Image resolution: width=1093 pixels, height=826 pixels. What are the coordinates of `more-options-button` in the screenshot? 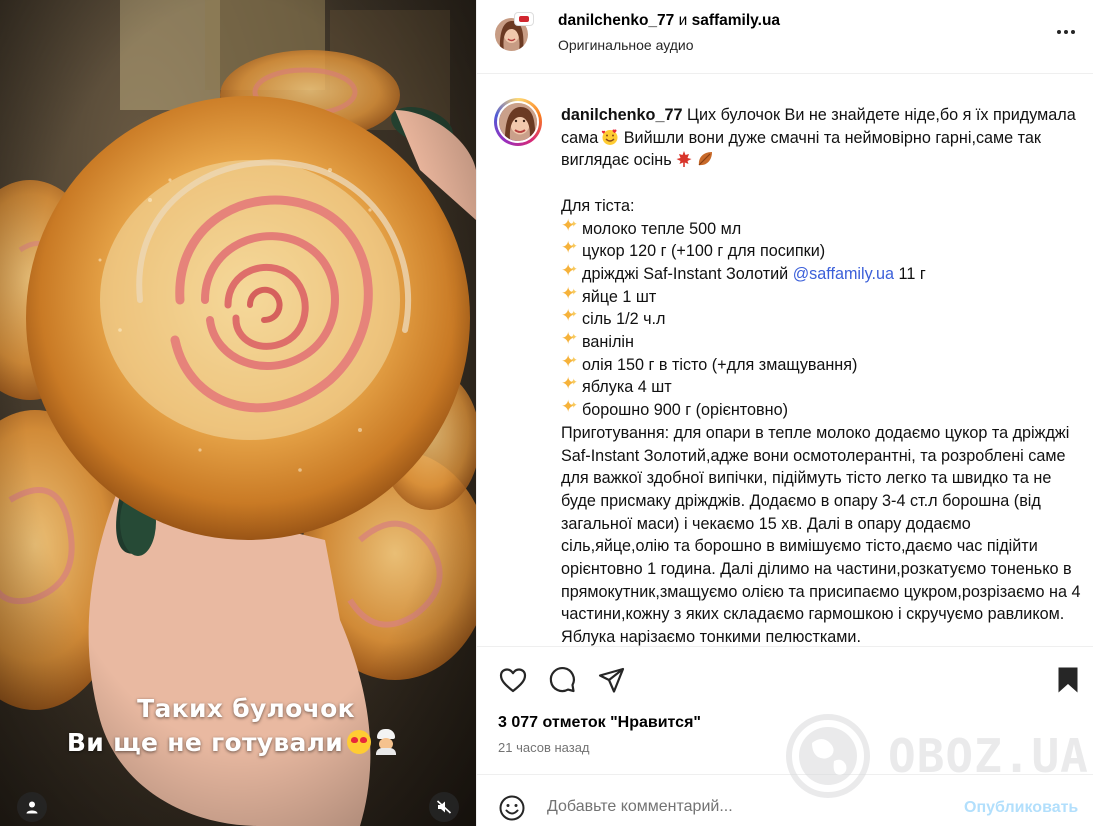 It's located at (1066, 32).